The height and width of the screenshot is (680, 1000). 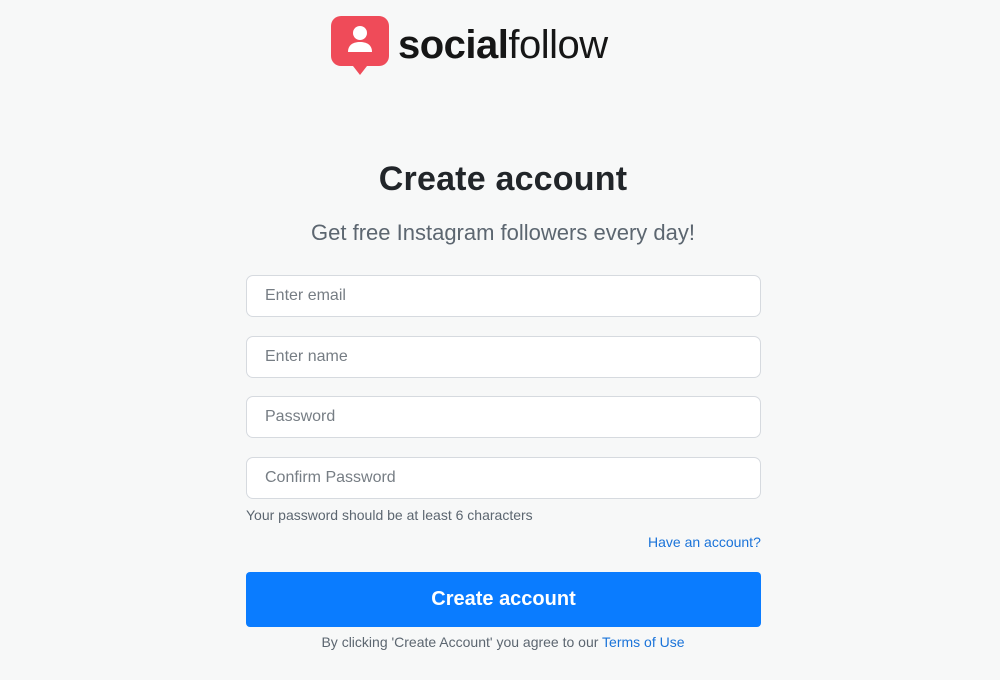 What do you see at coordinates (503, 296) in the screenshot?
I see `email-field` at bounding box center [503, 296].